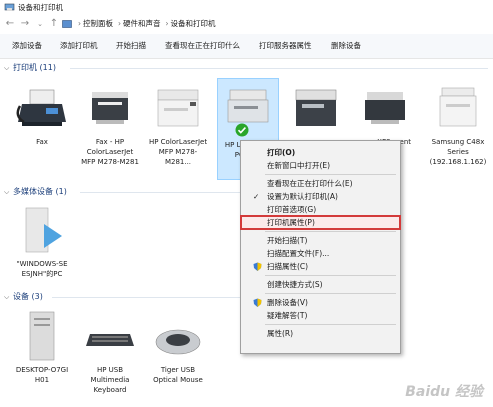  Describe the element at coordinates (23, 297) in the screenshot. I see `section-header-devices: ⌵ 设备 (3)` at that location.